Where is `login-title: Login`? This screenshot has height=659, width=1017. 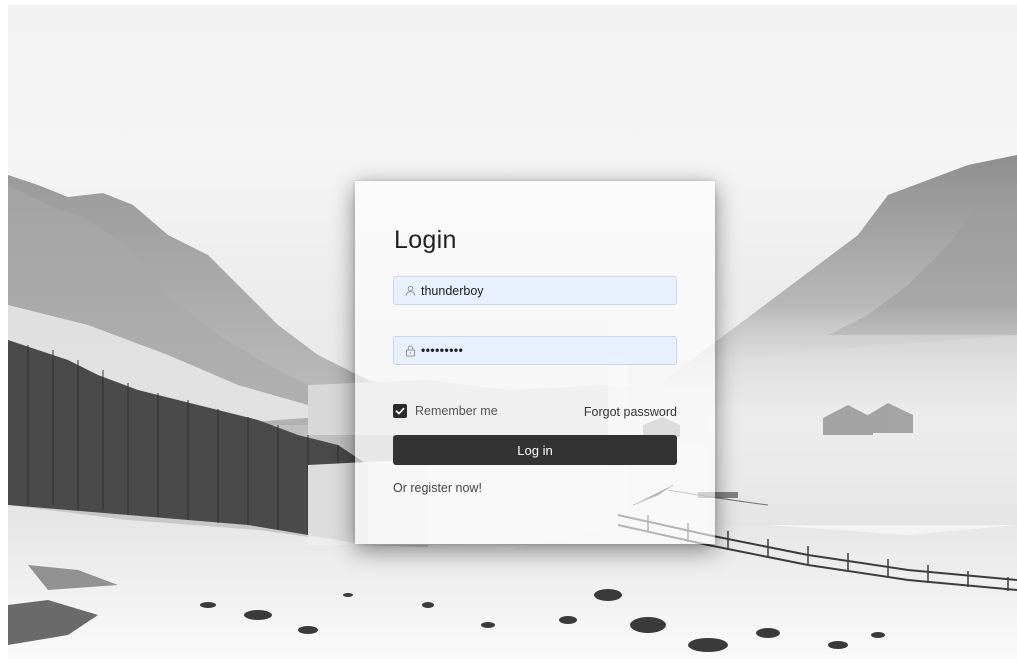 login-title: Login is located at coordinates (425, 240).